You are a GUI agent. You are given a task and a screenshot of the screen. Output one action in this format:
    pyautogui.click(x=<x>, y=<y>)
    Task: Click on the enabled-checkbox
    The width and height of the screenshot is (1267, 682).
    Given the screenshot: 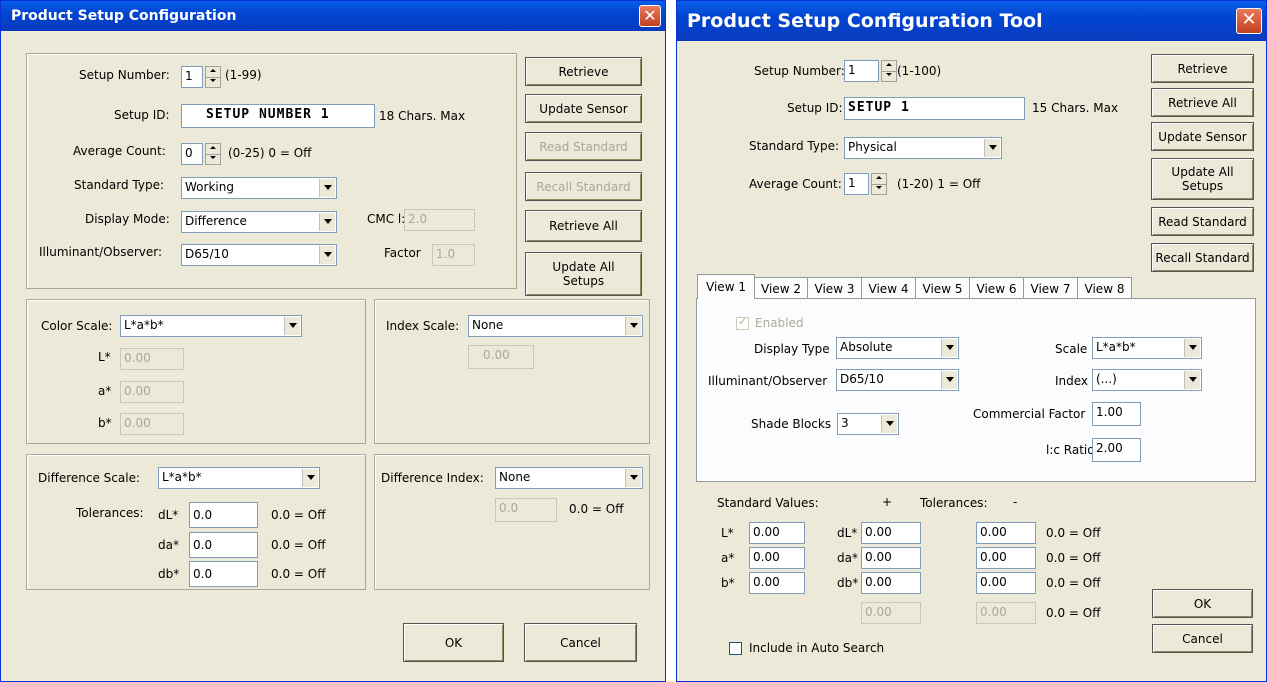 What is the action you would take?
    pyautogui.click(x=742, y=322)
    